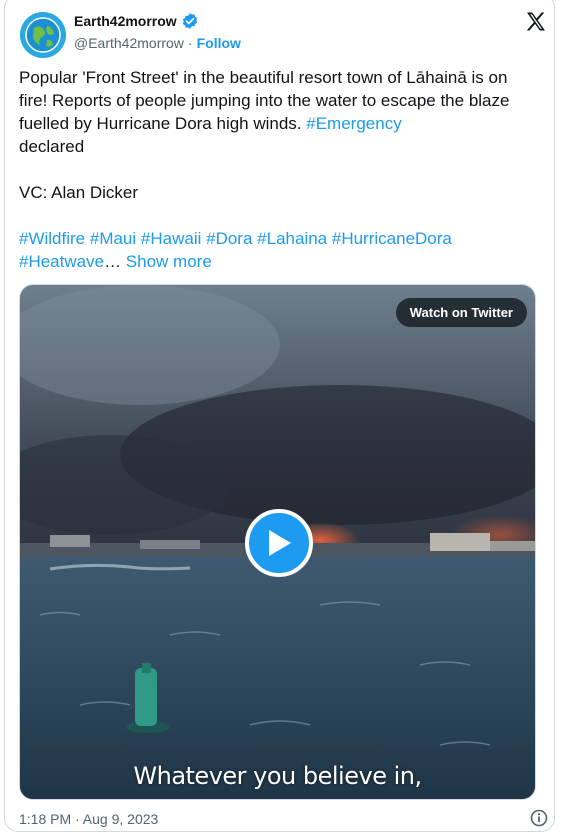 The image size is (562, 835). Describe the element at coordinates (392, 238) in the screenshot. I see `hashtag-hurricanedora: #HurricaneDora` at that location.